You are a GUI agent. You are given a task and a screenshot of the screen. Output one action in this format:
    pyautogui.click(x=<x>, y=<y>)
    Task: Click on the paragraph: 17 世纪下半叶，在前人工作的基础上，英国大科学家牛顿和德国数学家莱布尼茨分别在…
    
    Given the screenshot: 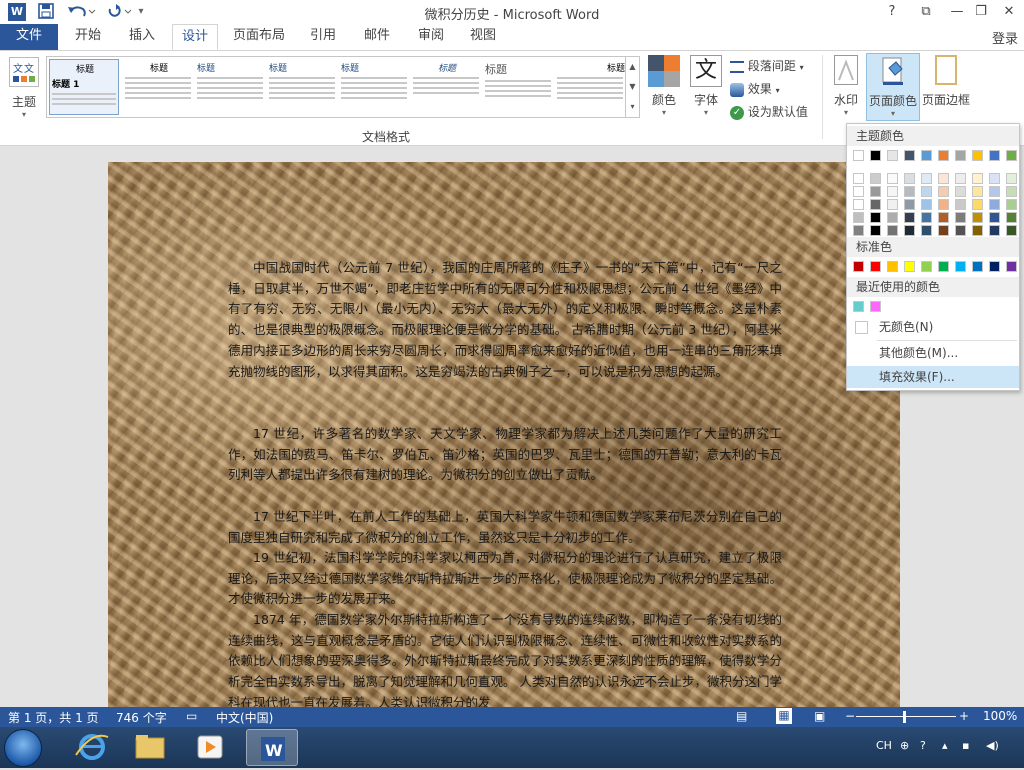 What is the action you would take?
    pyautogui.click(x=505, y=527)
    